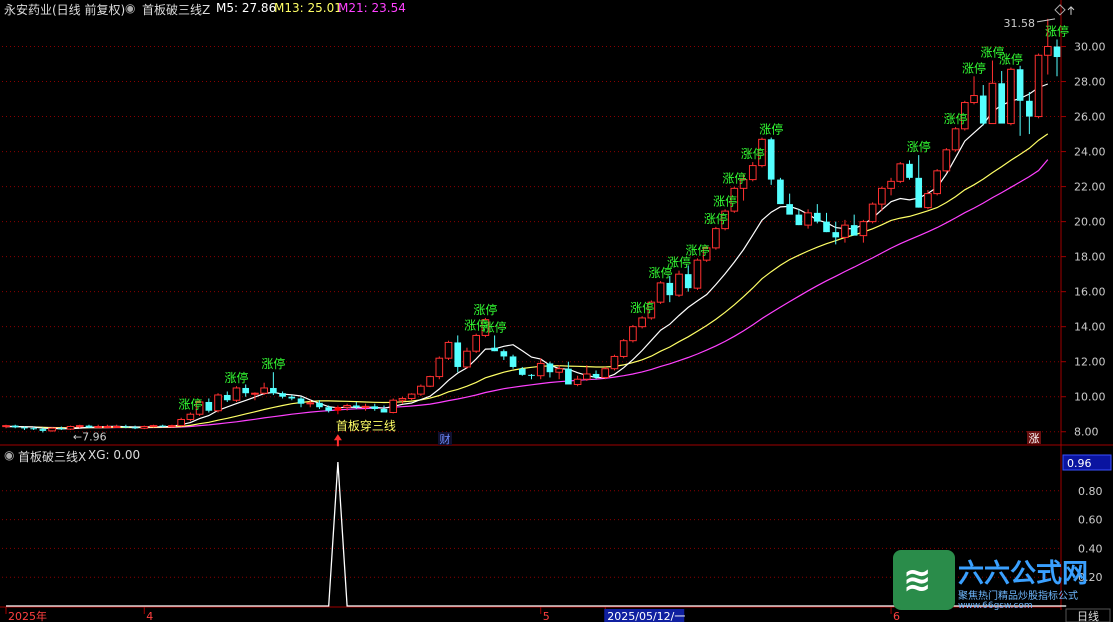  Describe the element at coordinates (90, 436) in the screenshot. I see `low-price-marker: ←7.96` at that location.